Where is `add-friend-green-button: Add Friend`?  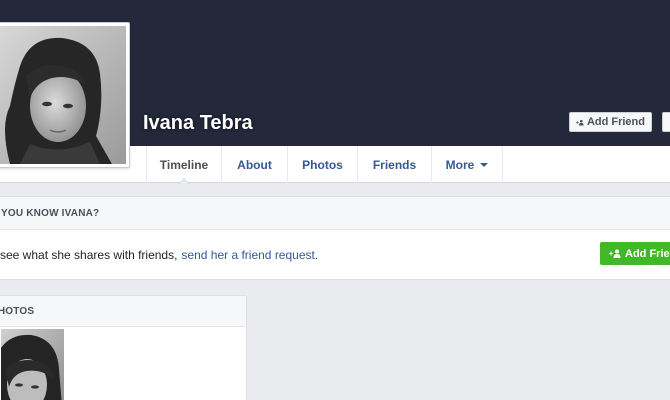
add-friend-green-button: Add Friend is located at coordinates (635, 253).